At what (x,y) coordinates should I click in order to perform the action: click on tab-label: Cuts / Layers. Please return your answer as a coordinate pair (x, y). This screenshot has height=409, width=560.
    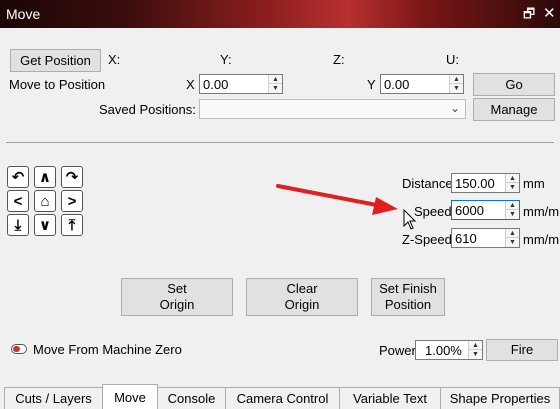
    Looking at the image, I should click on (53, 398).